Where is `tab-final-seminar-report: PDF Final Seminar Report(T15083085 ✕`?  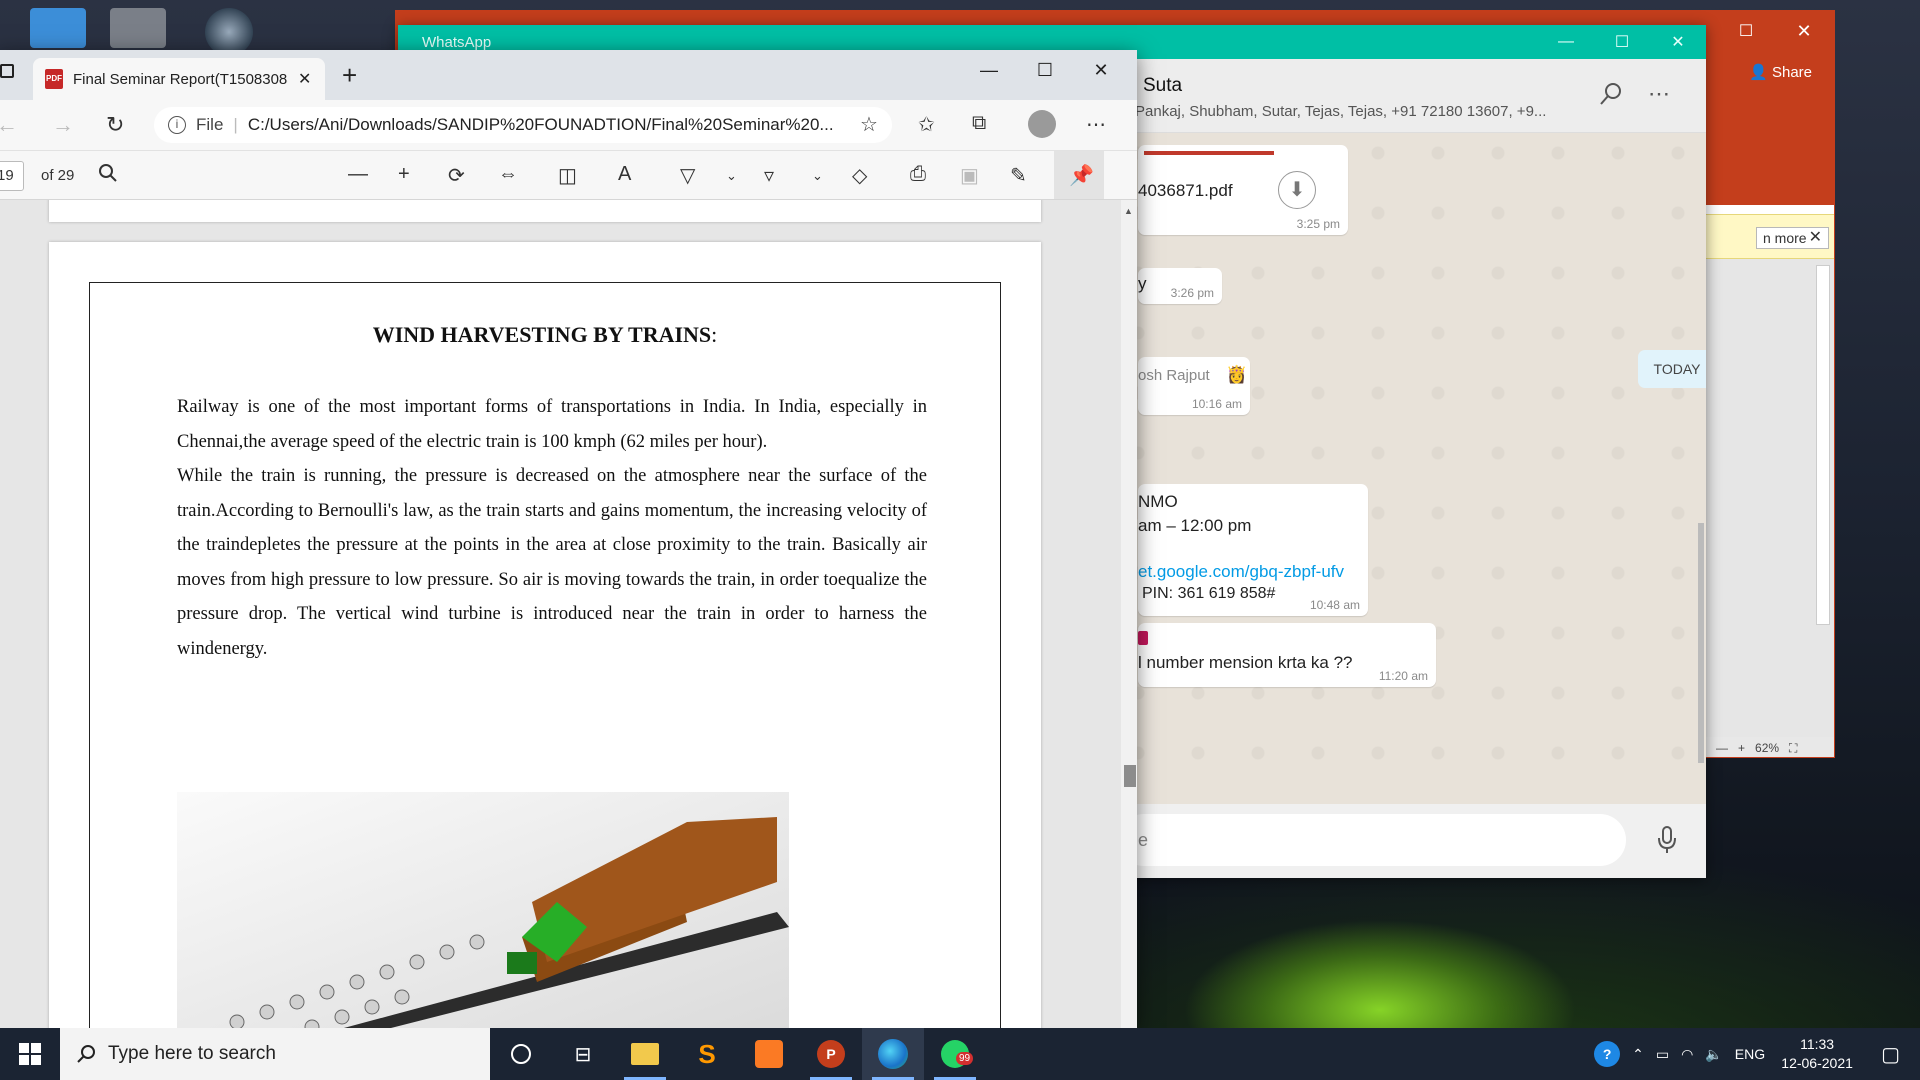 tab-final-seminar-report: PDF Final Seminar Report(T15083085 ✕ is located at coordinates (179, 79).